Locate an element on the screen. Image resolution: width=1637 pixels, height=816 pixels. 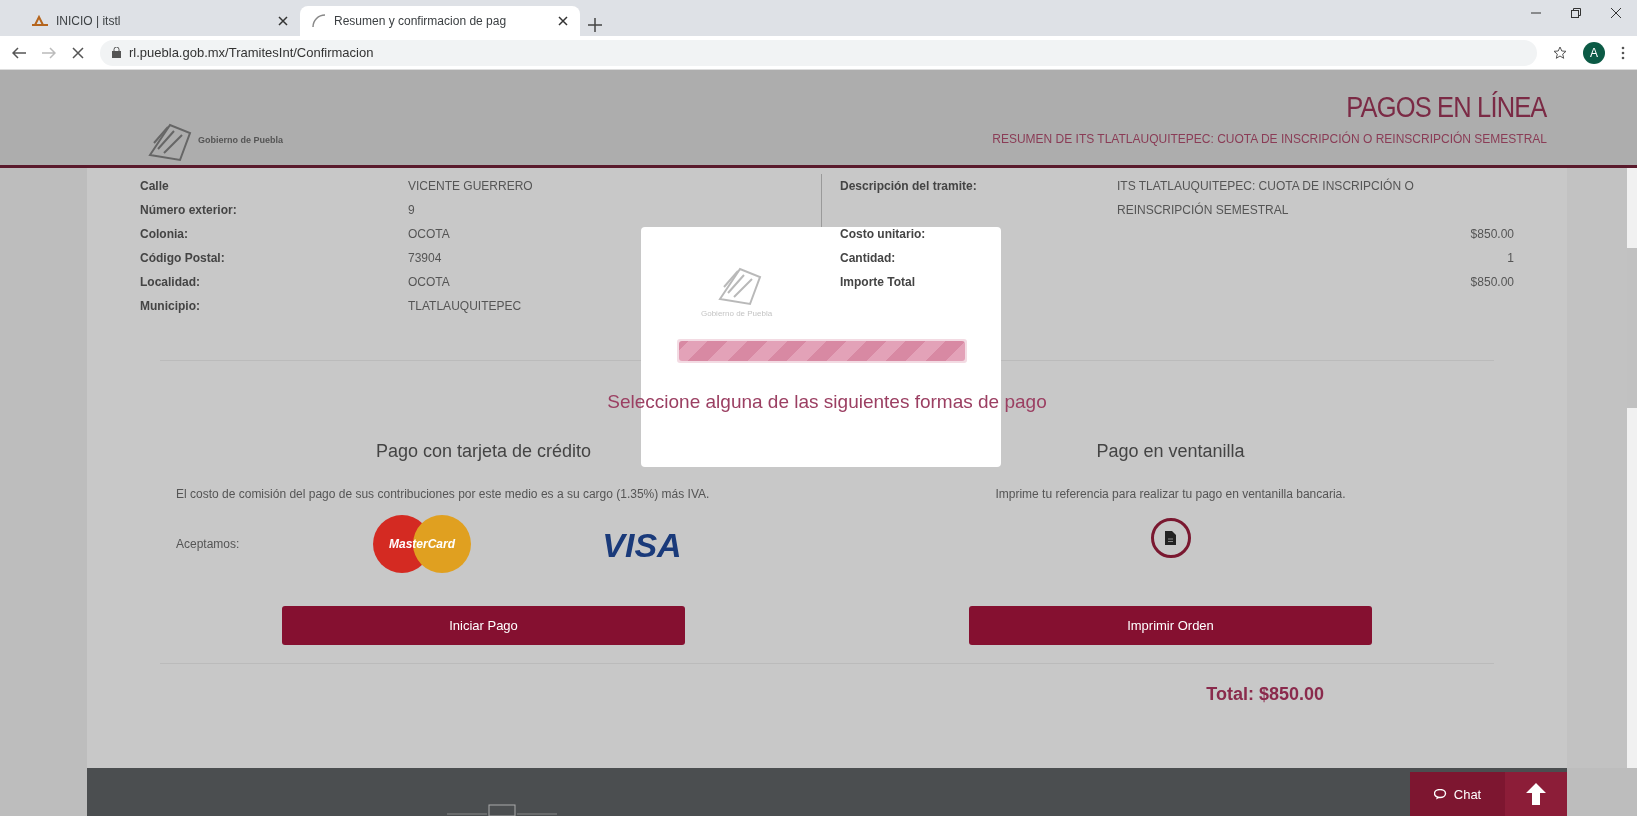
field-label: Código Postal: is located at coordinates (183, 258).